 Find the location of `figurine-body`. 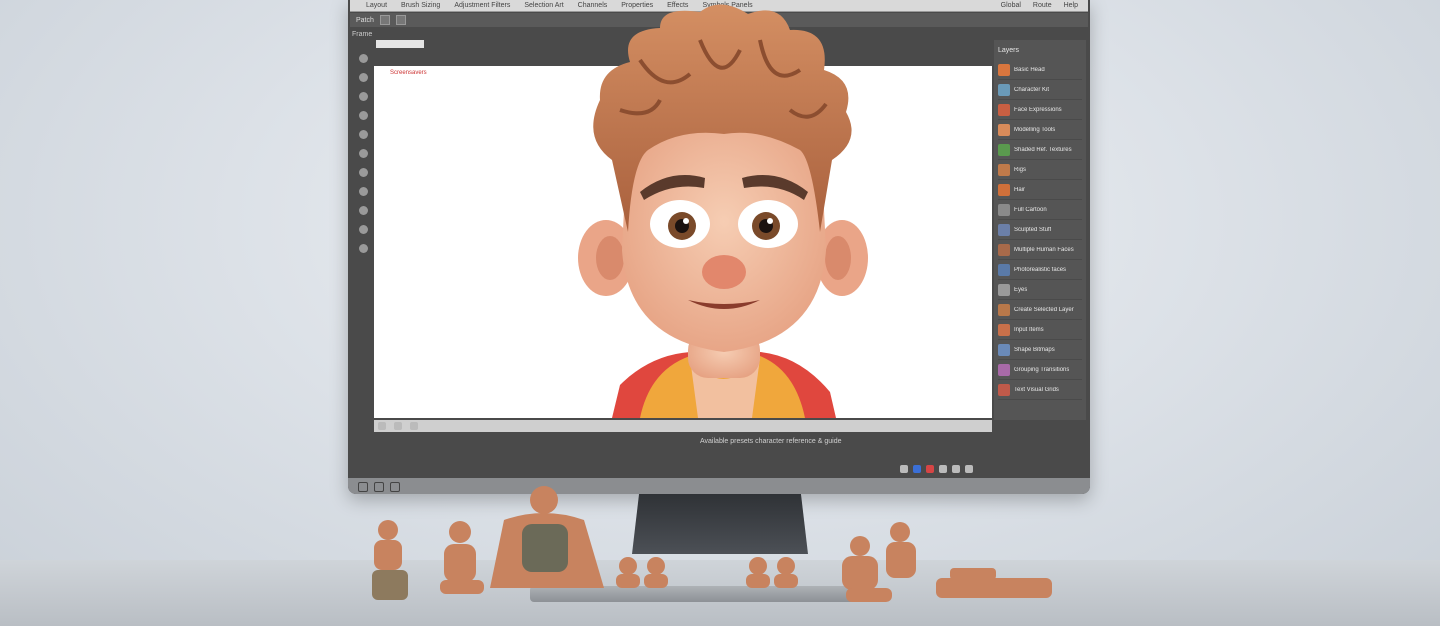

figurine-body is located at coordinates (388, 555).